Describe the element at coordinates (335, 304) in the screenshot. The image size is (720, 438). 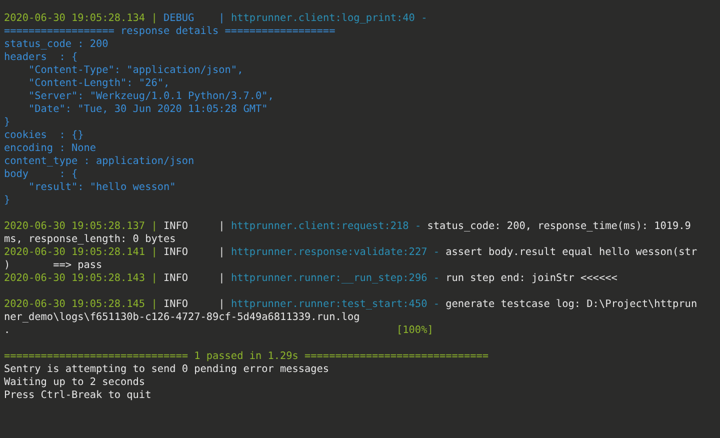
I see `log-source: httprunner.runner:test_start:450 -` at that location.